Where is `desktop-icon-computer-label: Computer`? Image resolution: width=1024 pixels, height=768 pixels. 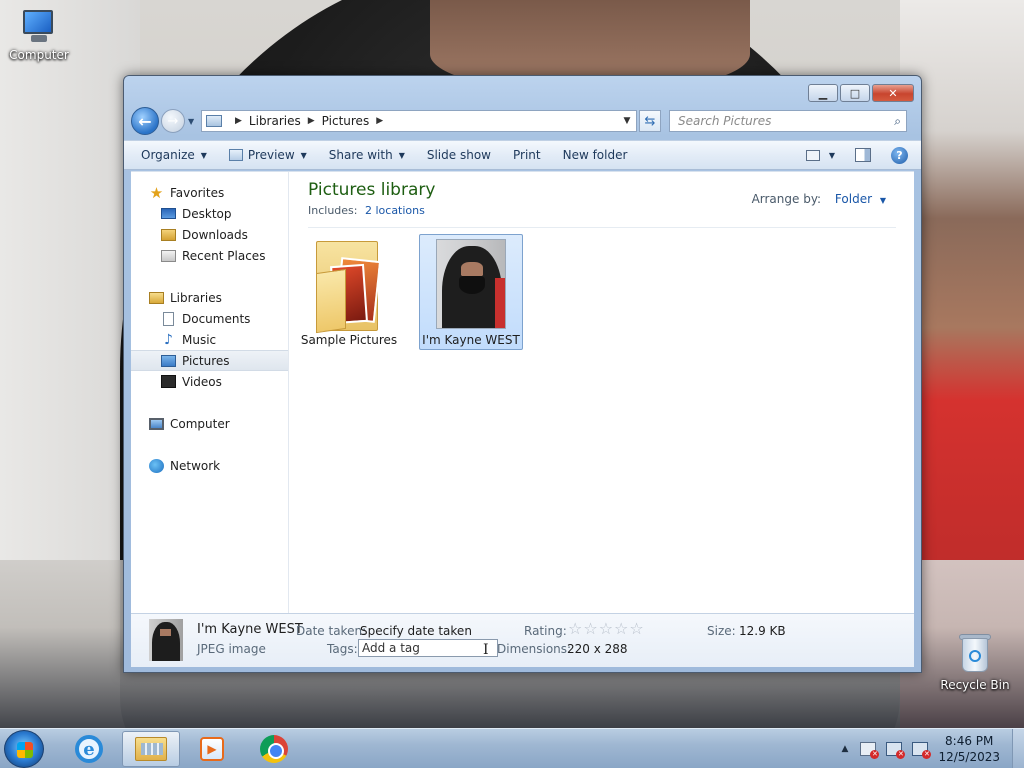
desktop-icon-computer-label: Computer is located at coordinates (39, 55).